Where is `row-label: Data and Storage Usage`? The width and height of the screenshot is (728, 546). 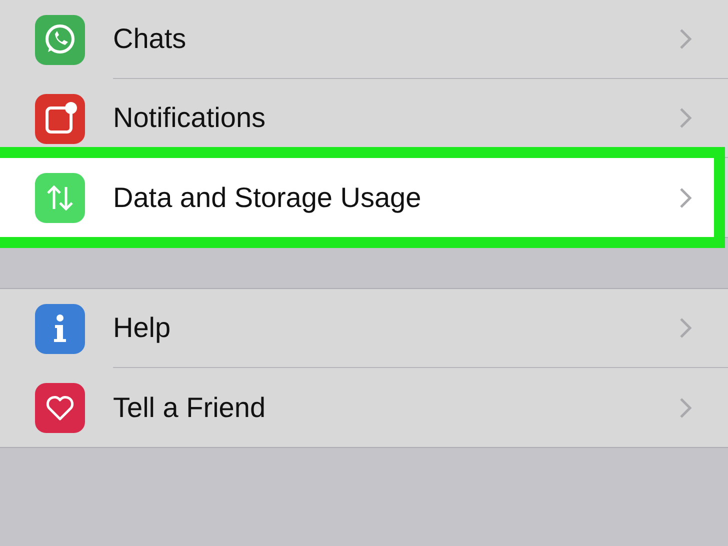 row-label: Data and Storage Usage is located at coordinates (267, 198).